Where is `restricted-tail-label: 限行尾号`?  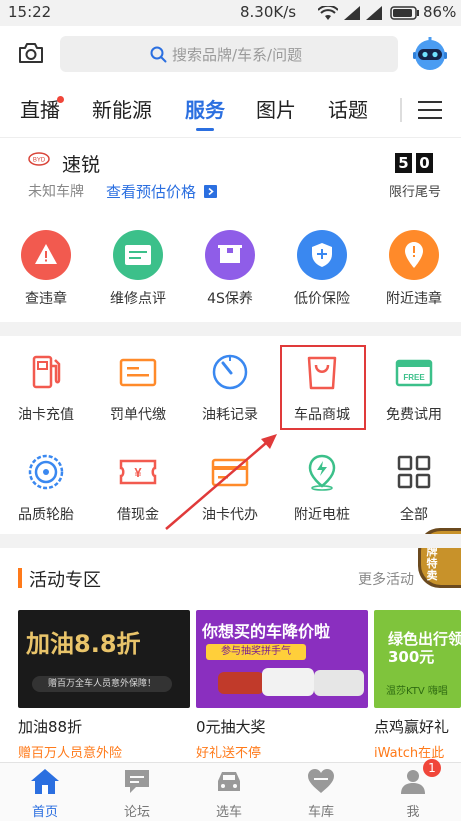
restricted-tail-label: 限行尾号 is located at coordinates (415, 192).